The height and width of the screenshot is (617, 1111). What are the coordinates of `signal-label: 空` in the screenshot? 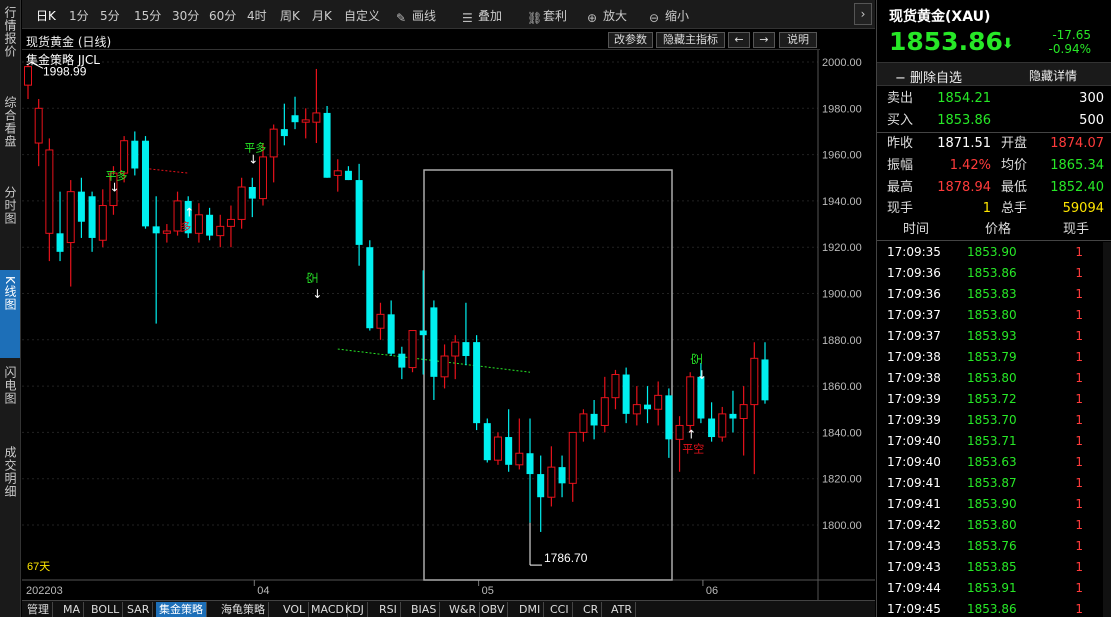 It's located at (312, 278).